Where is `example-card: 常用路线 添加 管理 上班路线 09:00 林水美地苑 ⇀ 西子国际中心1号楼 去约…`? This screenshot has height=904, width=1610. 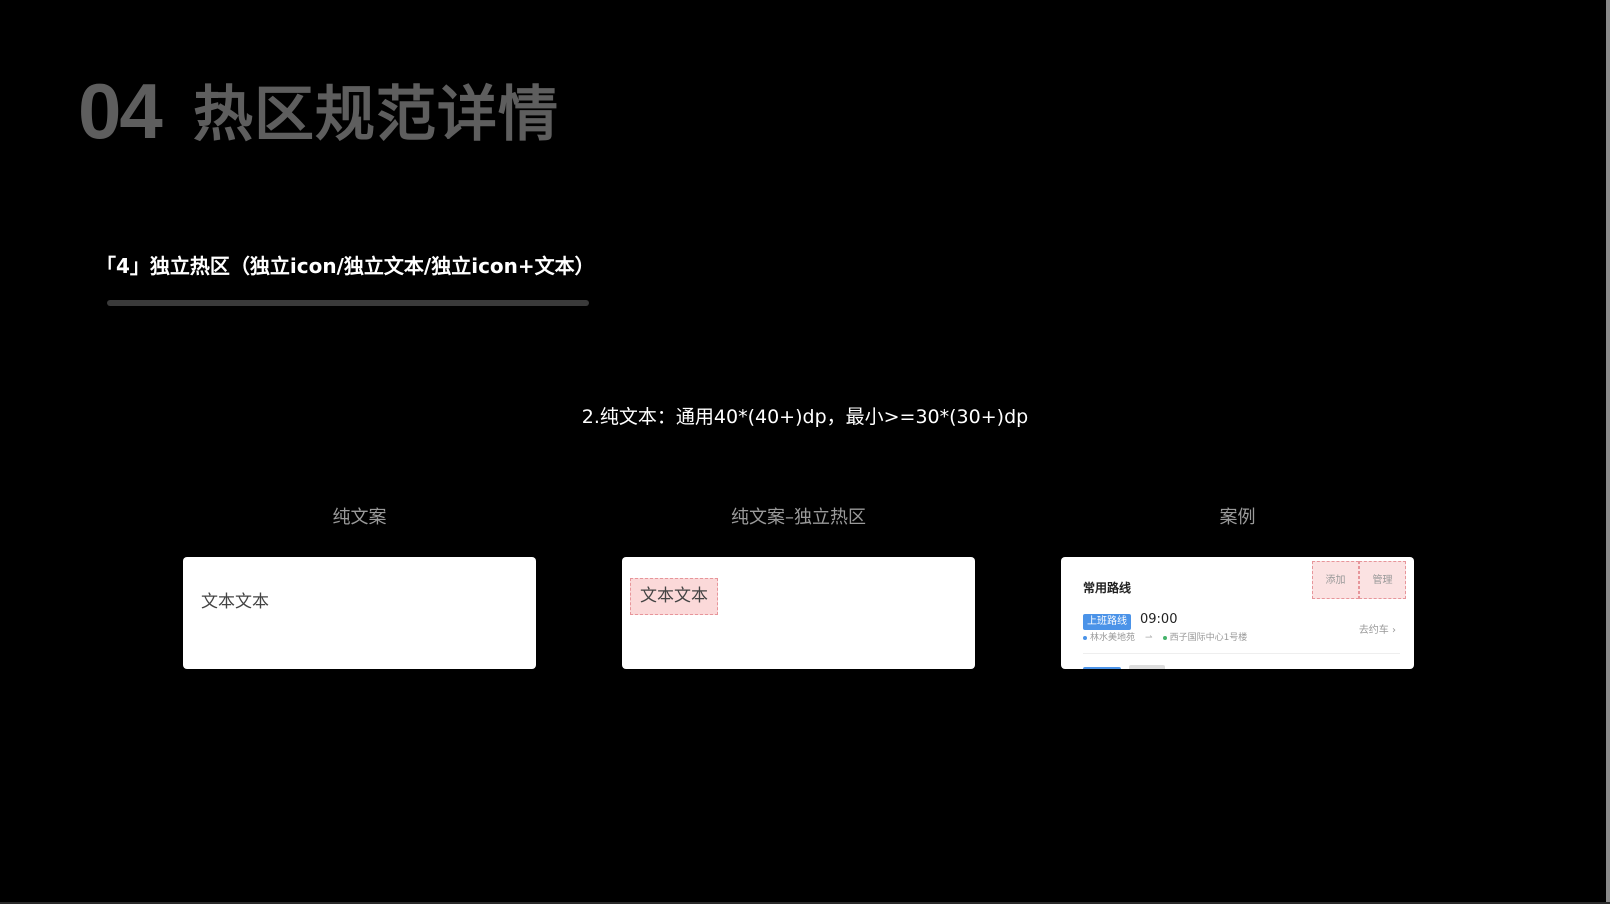 example-card: 常用路线 添加 管理 上班路线 09:00 林水美地苑 ⇀ 西子国际中心1号楼 去约… is located at coordinates (1237, 613).